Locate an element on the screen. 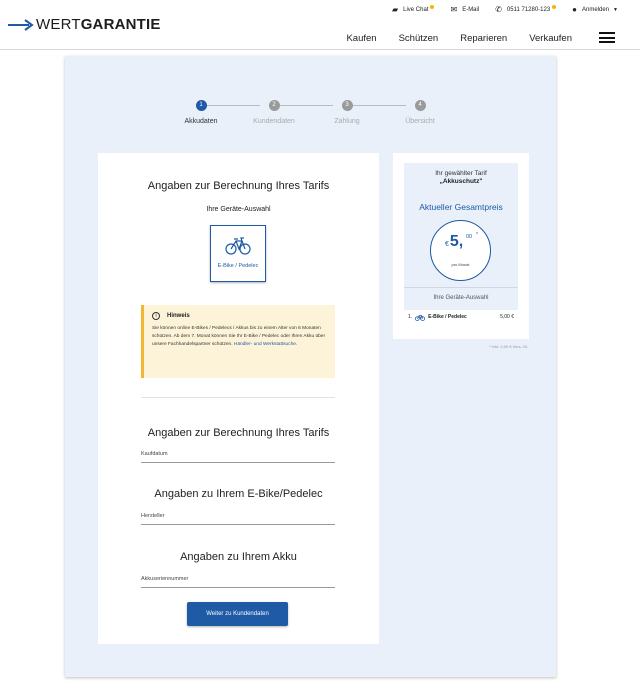  phone-icon: ✆ is located at coordinates (498, 9).